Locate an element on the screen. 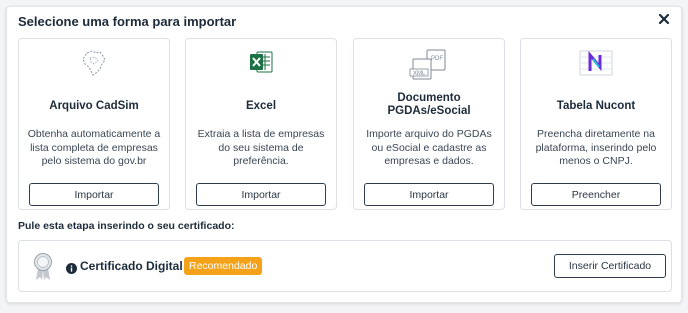 This screenshot has height=313, width=688. card-title: Tabela Nucont is located at coordinates (596, 106).